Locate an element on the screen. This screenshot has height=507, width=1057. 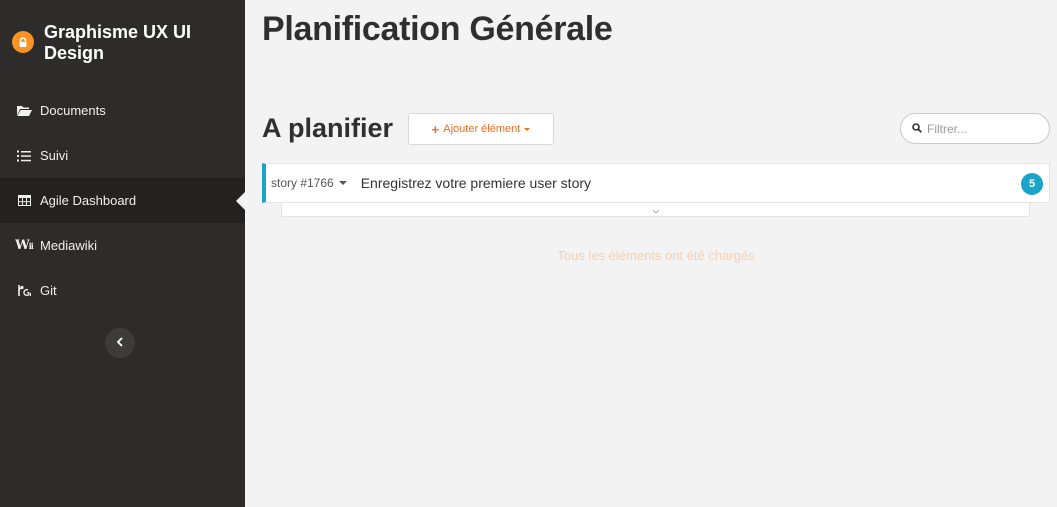
filter-input is located at coordinates (982, 128).